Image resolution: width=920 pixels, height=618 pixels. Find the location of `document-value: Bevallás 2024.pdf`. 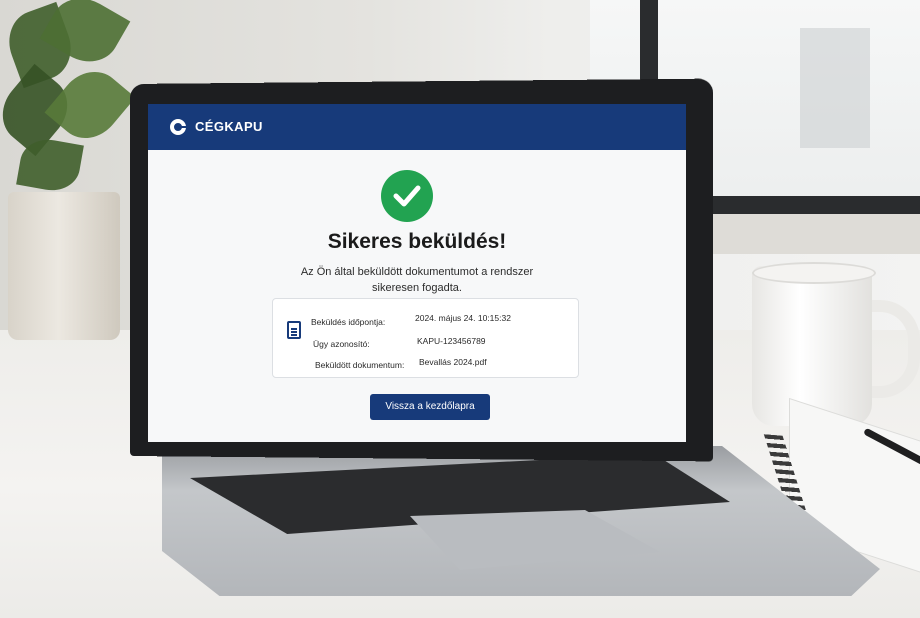

document-value: Bevallás 2024.pdf is located at coordinates (453, 362).